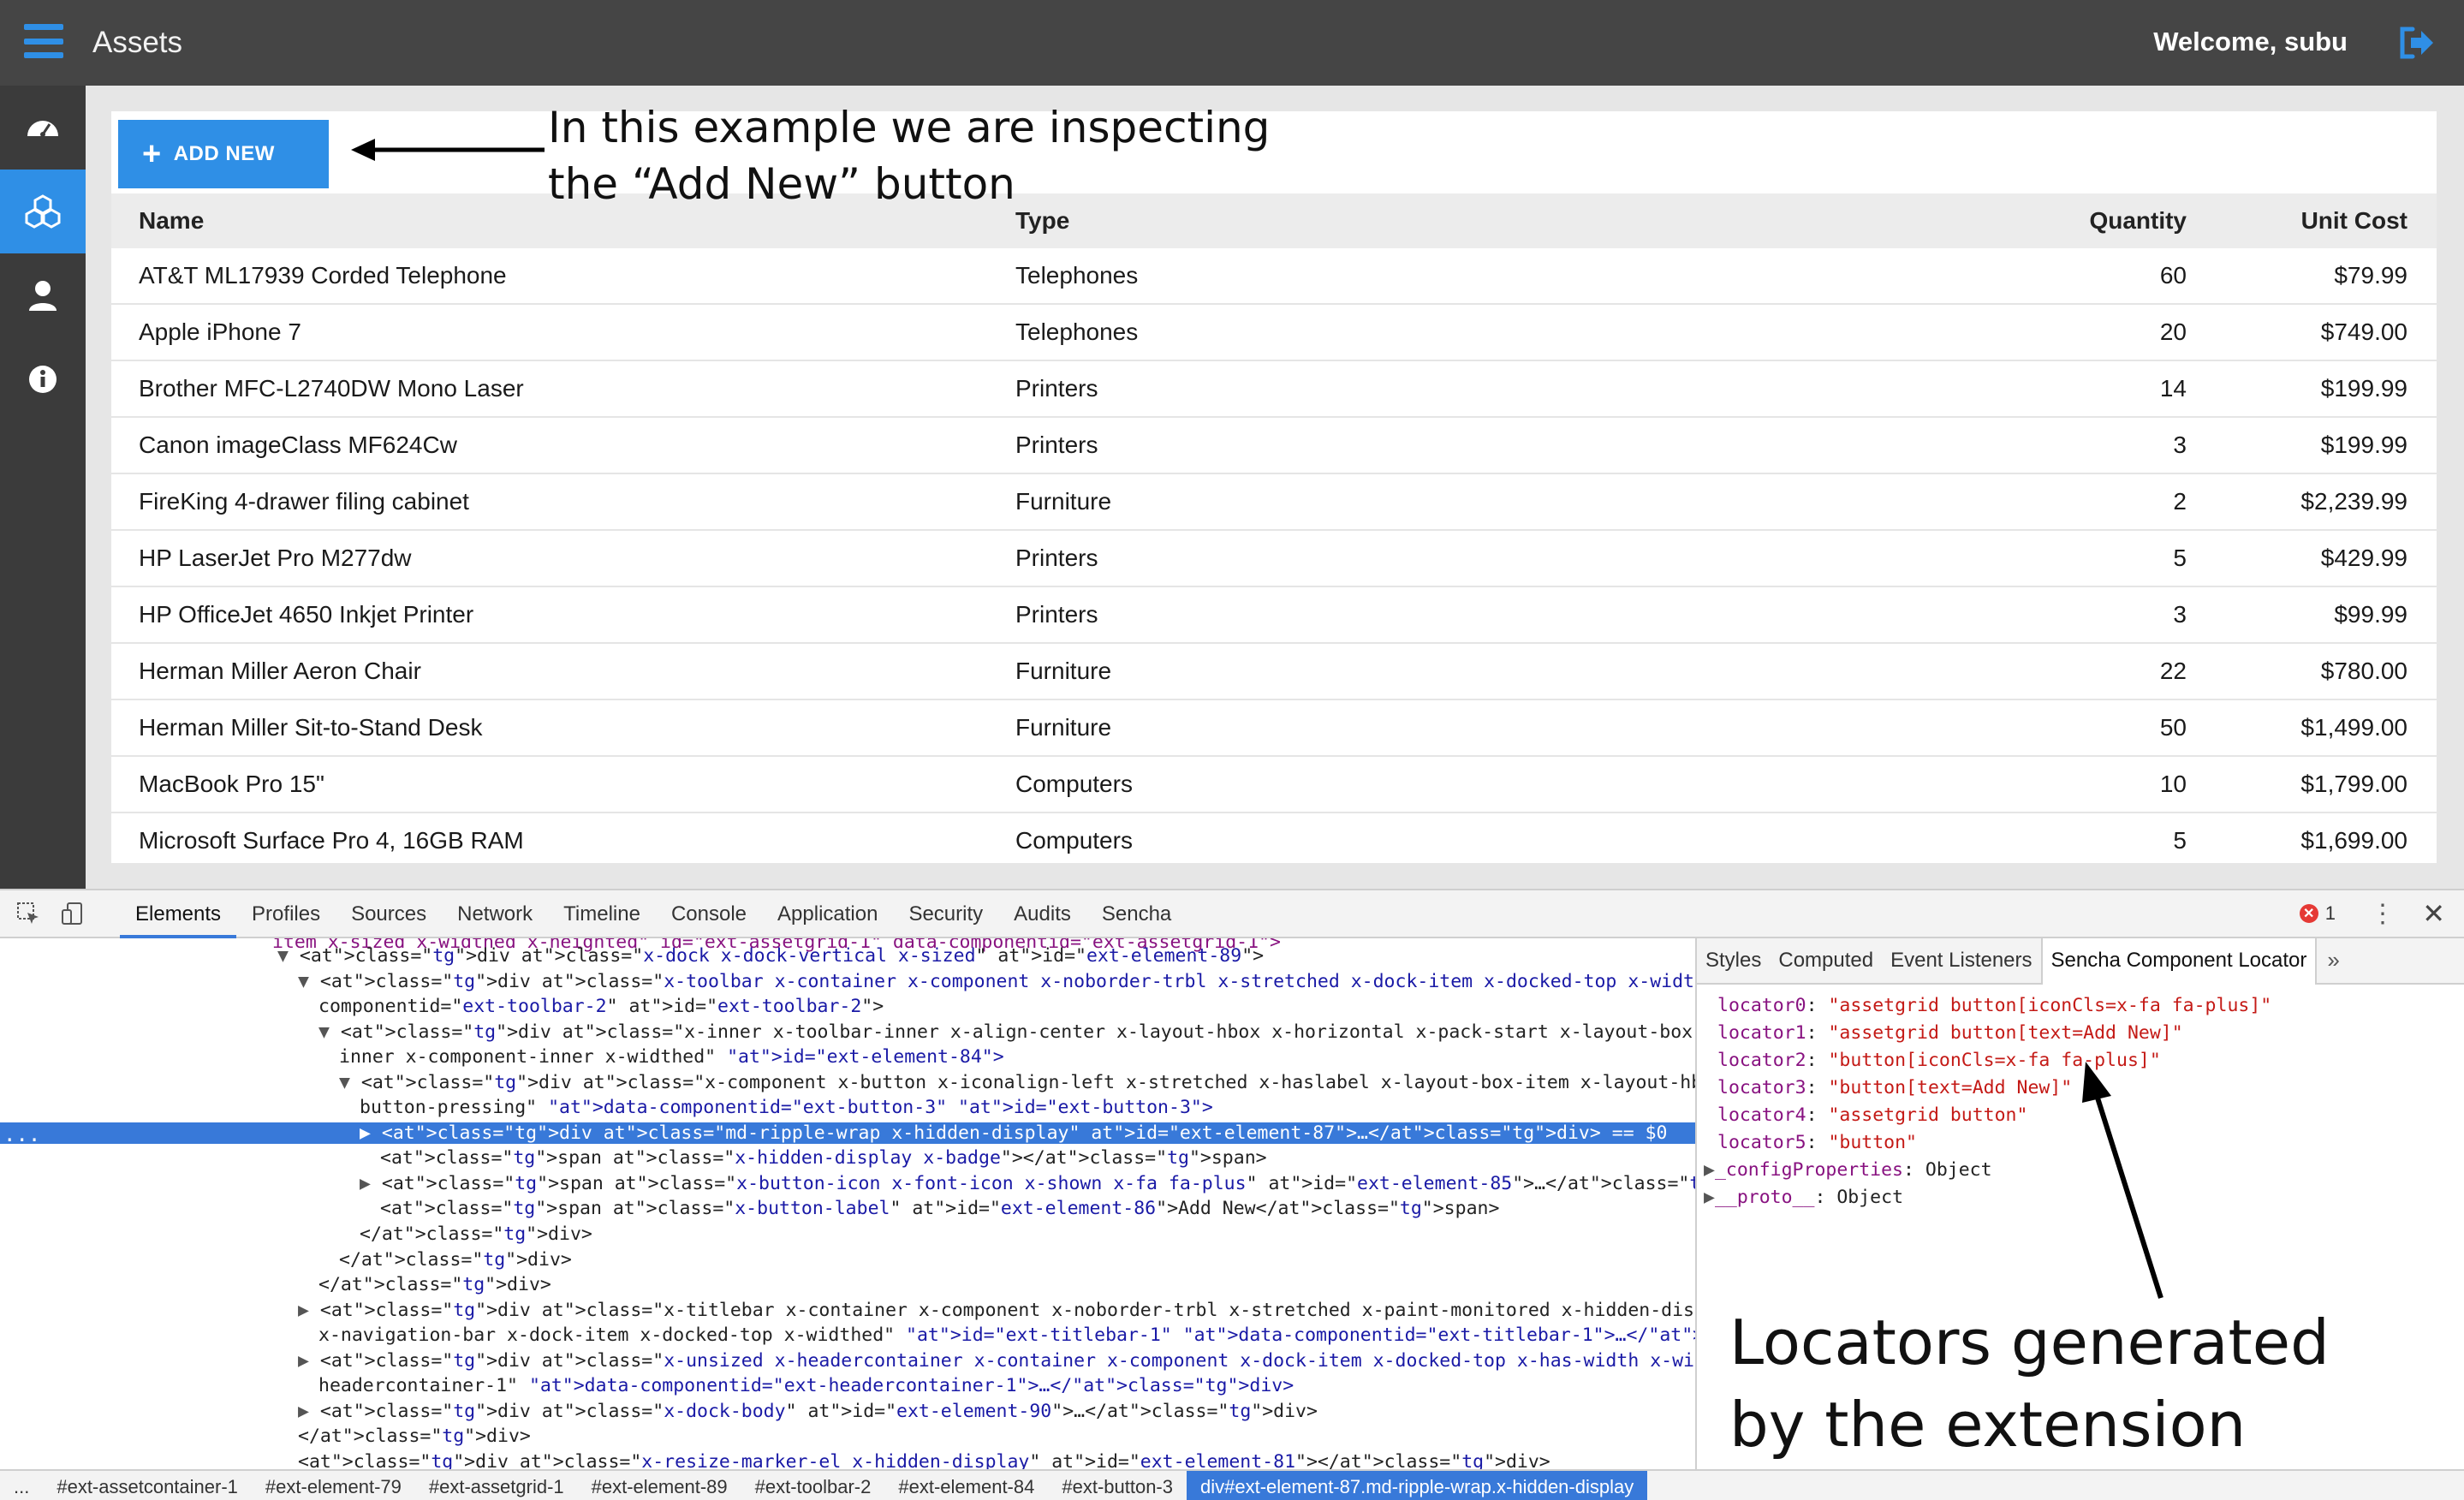 The image size is (2464, 1500). What do you see at coordinates (709, 914) in the screenshot?
I see `tab-console: Console` at bounding box center [709, 914].